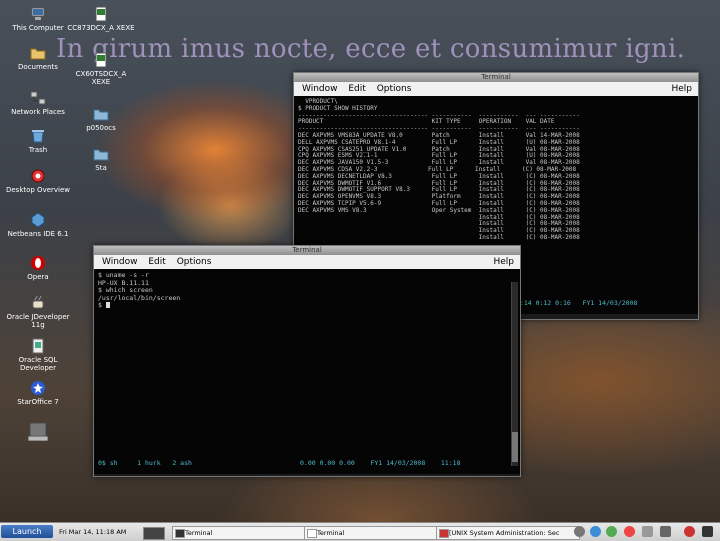 The height and width of the screenshot is (541, 720). I want to click on desktop-icon-folder-sta: Sta, so click(101, 159).